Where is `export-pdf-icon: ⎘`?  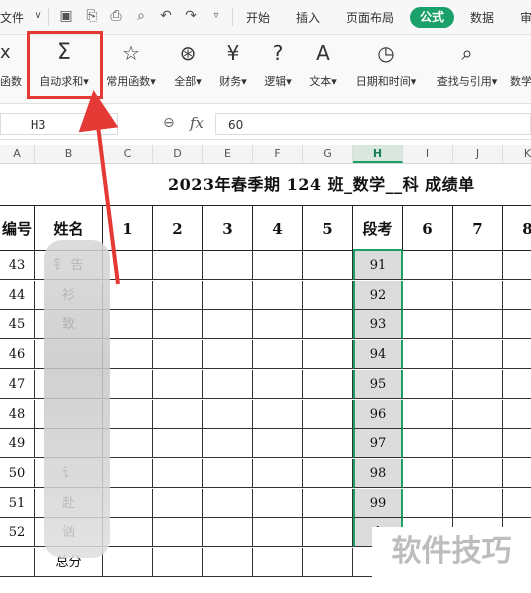 export-pdf-icon: ⎘ is located at coordinates (92, 16).